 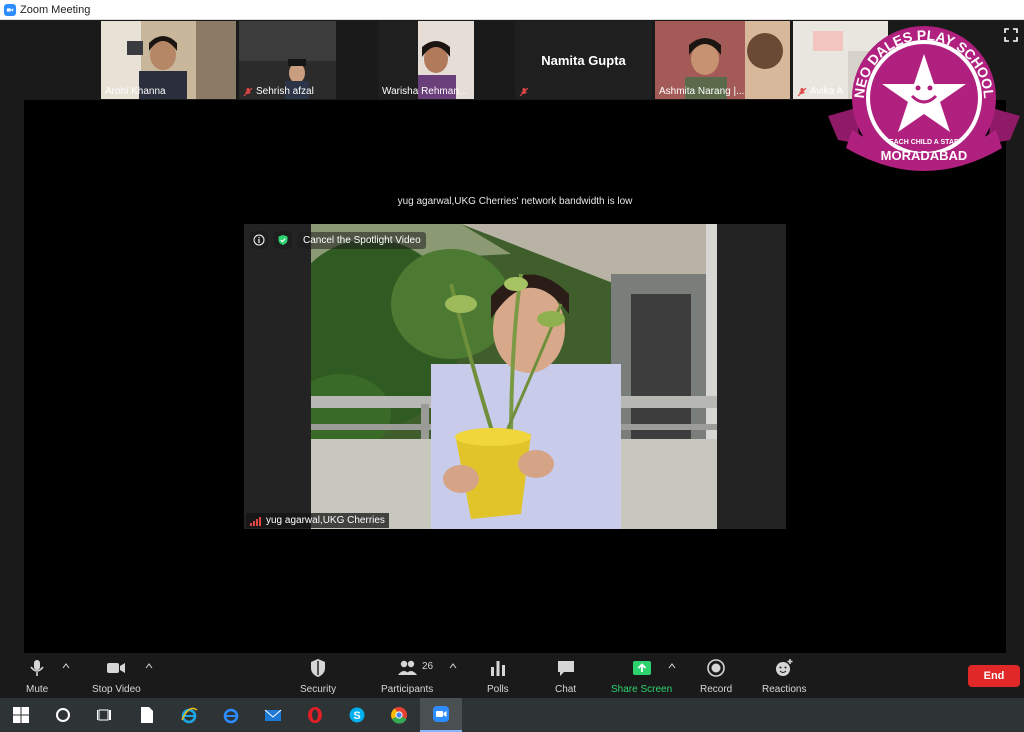 I want to click on mute-button: Mute, so click(x=37, y=676).